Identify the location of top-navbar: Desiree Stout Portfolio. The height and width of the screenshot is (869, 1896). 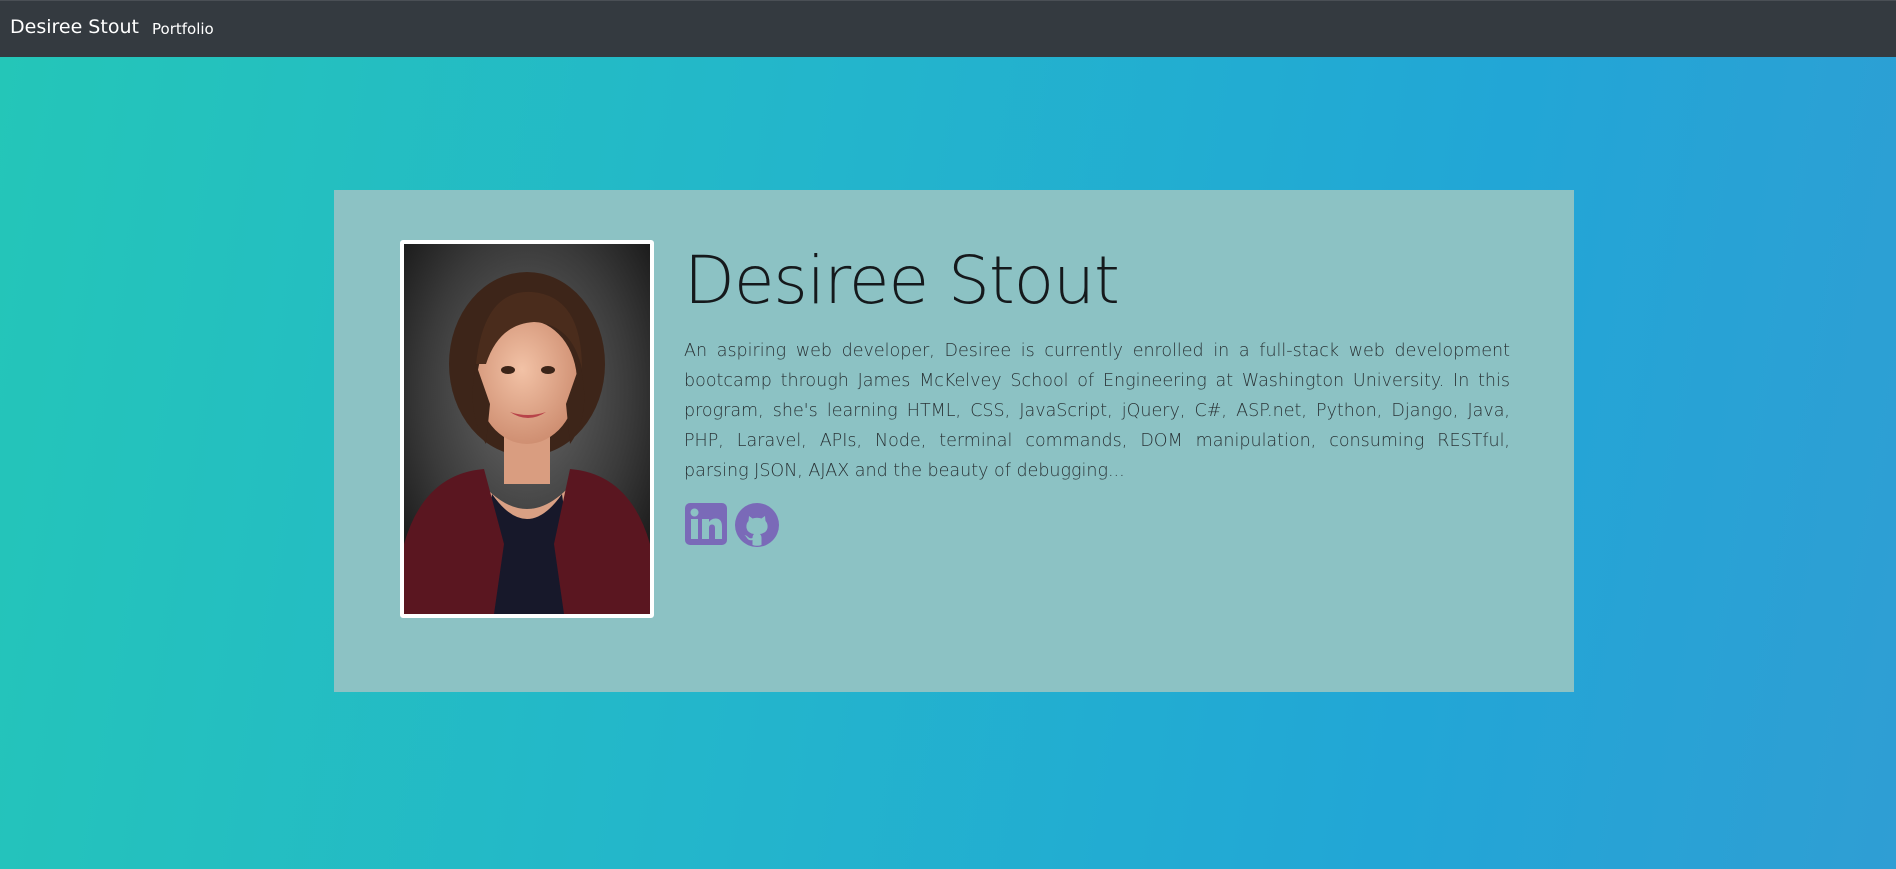
(948, 28).